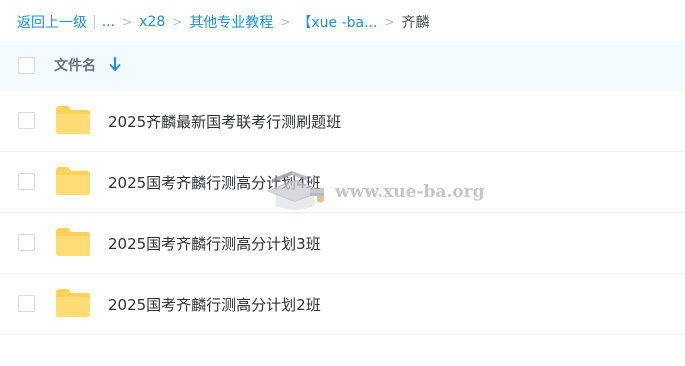 This screenshot has width=685, height=366. What do you see at coordinates (214, 243) in the screenshot?
I see `file-name: 2025国考齐麟行测高分计划3班` at bounding box center [214, 243].